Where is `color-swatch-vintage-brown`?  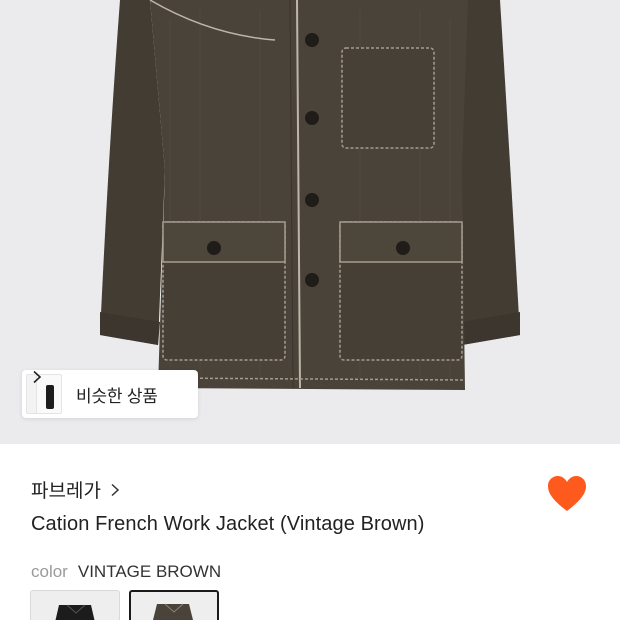
color-swatch-vintage-brown is located at coordinates (174, 605).